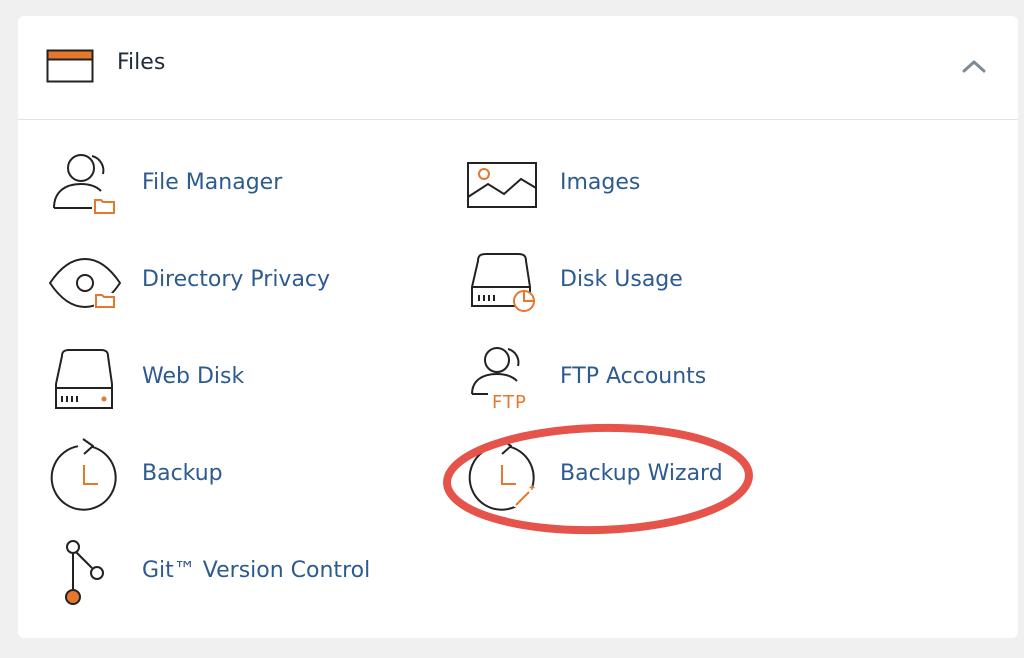 This screenshot has width=1024, height=658. What do you see at coordinates (504, 477) in the screenshot?
I see `backup-wand-icon` at bounding box center [504, 477].